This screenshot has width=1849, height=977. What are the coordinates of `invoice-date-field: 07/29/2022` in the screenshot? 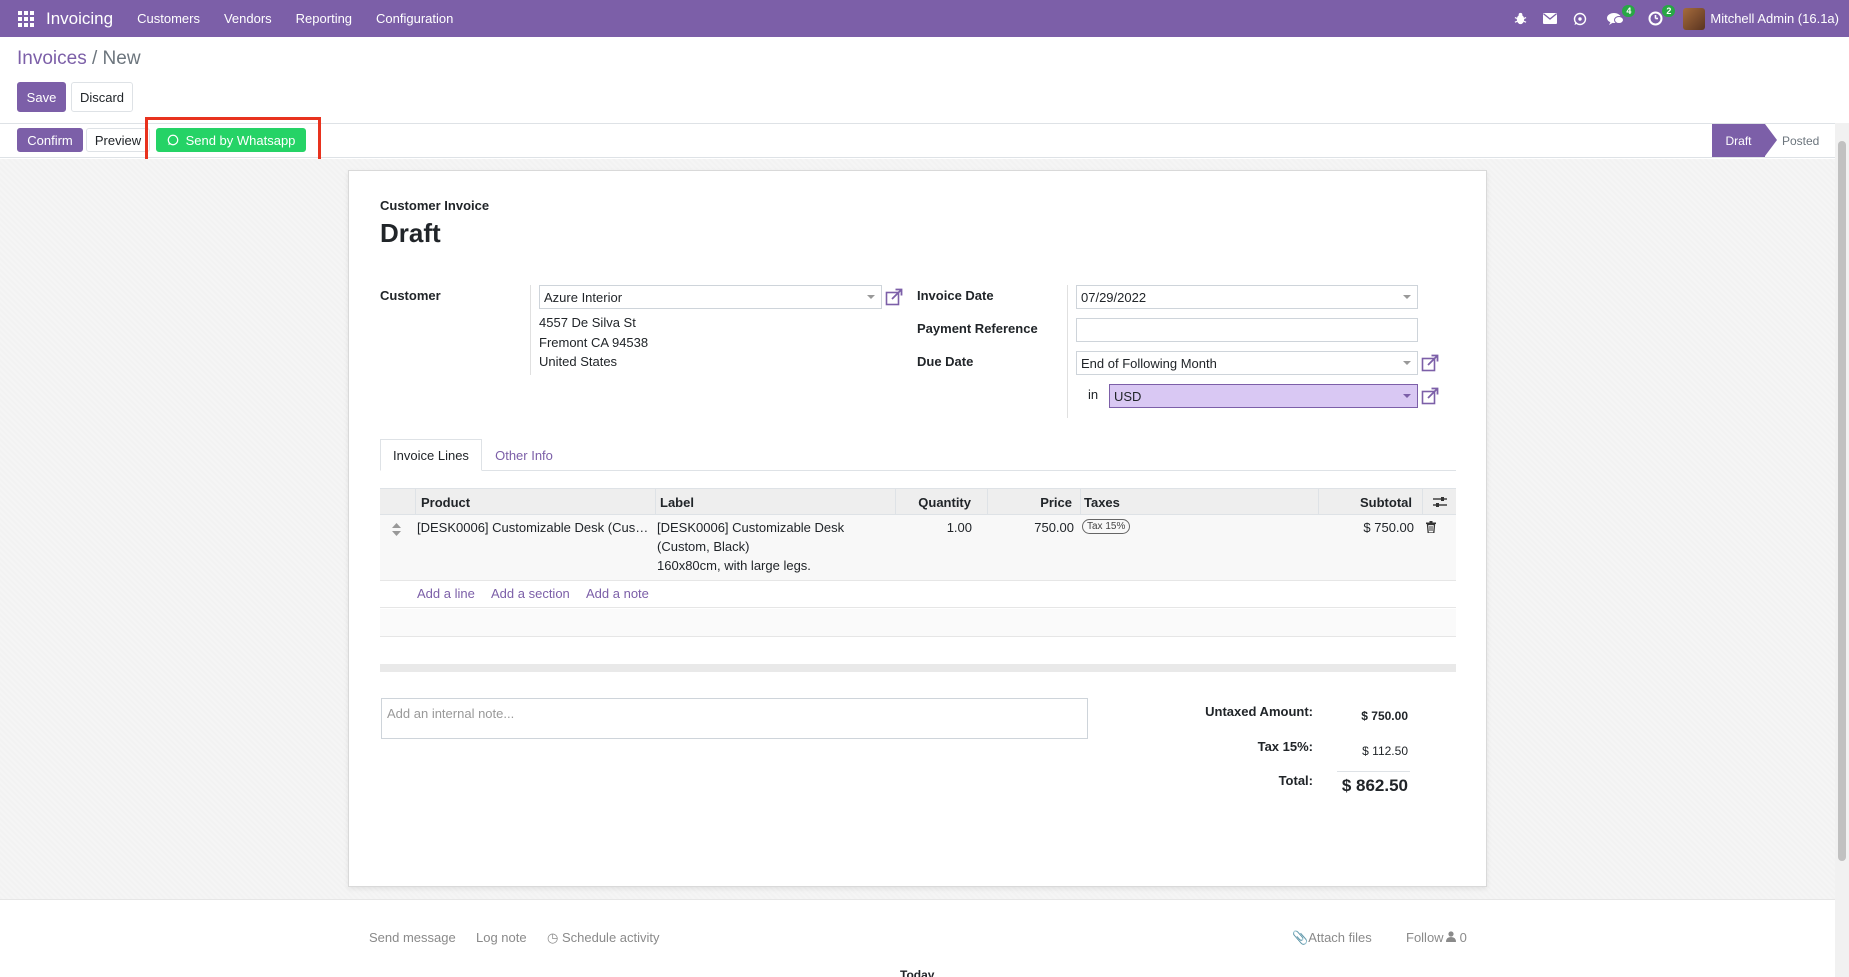 It's located at (1247, 297).